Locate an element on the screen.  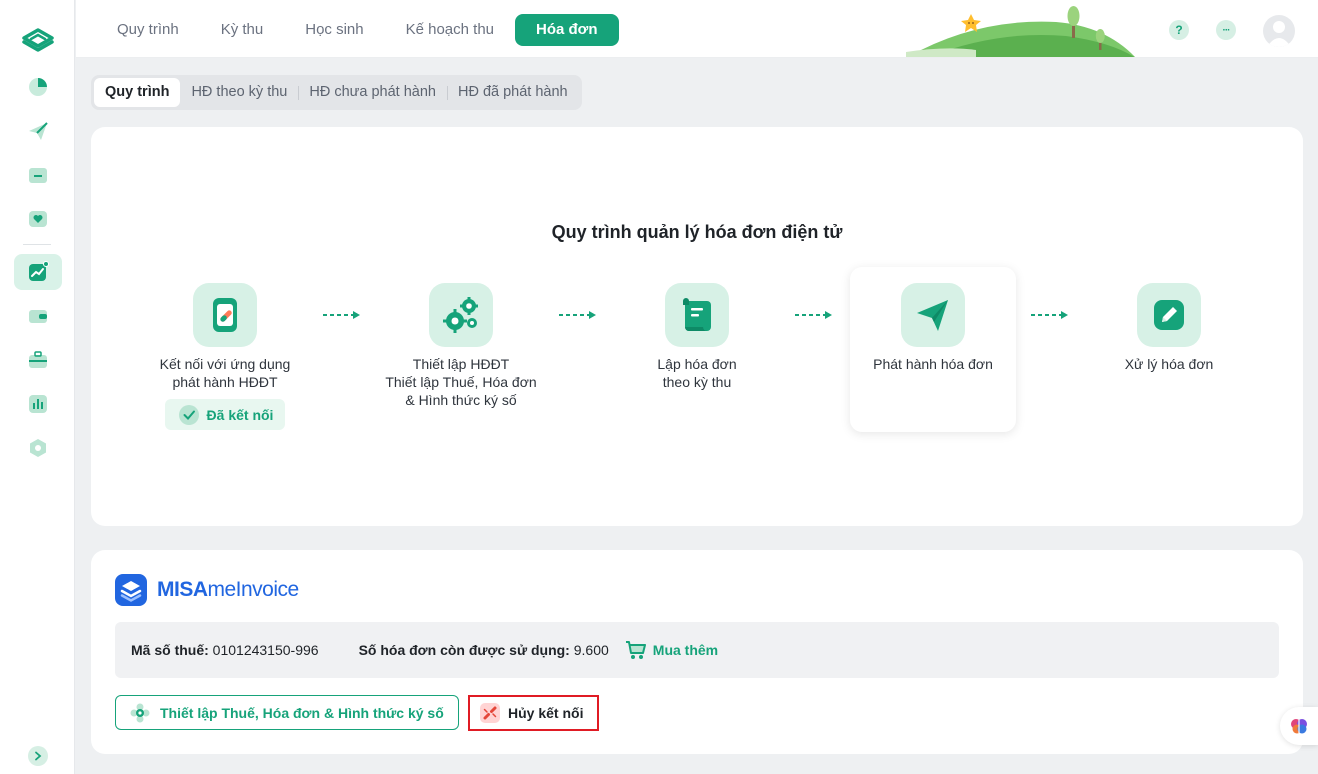
disconnect-button-text: Hủy kết nối is located at coordinates (546, 713).